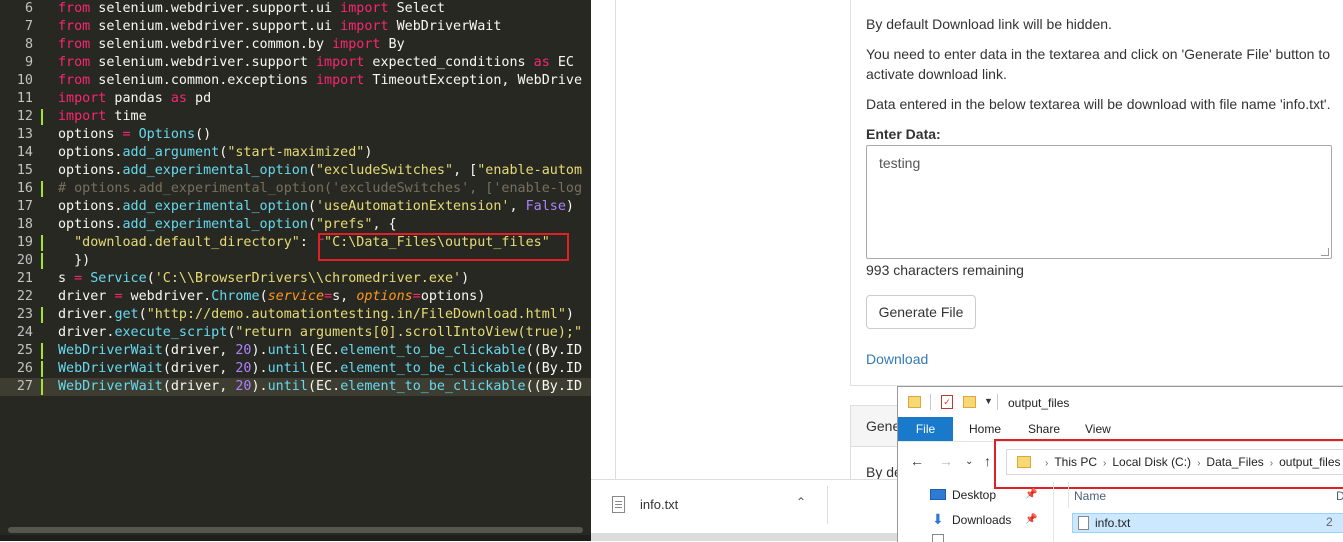 This screenshot has width=1343, height=542. I want to click on forward-arrow-icon: →, so click(946, 461).